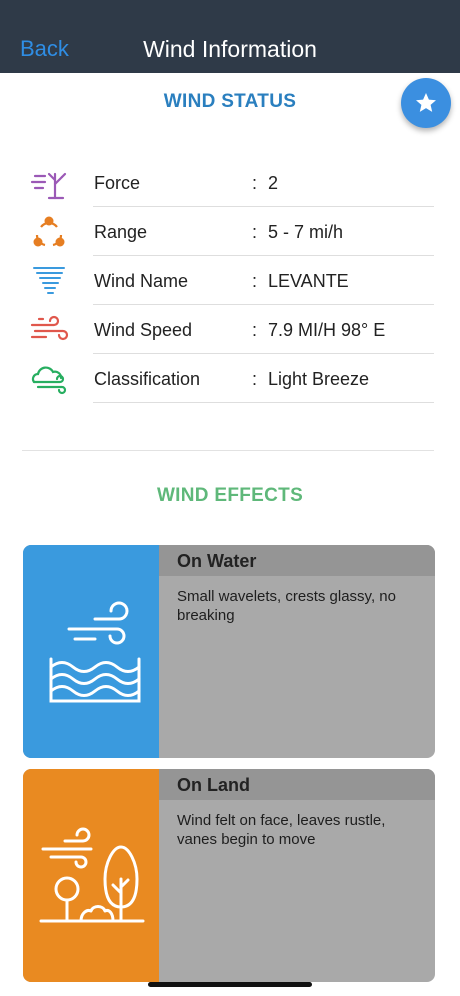 This screenshot has height=996, width=460. What do you see at coordinates (230, 231) in the screenshot?
I see `status-row-range: Range : 5 - 7 mi/h` at bounding box center [230, 231].